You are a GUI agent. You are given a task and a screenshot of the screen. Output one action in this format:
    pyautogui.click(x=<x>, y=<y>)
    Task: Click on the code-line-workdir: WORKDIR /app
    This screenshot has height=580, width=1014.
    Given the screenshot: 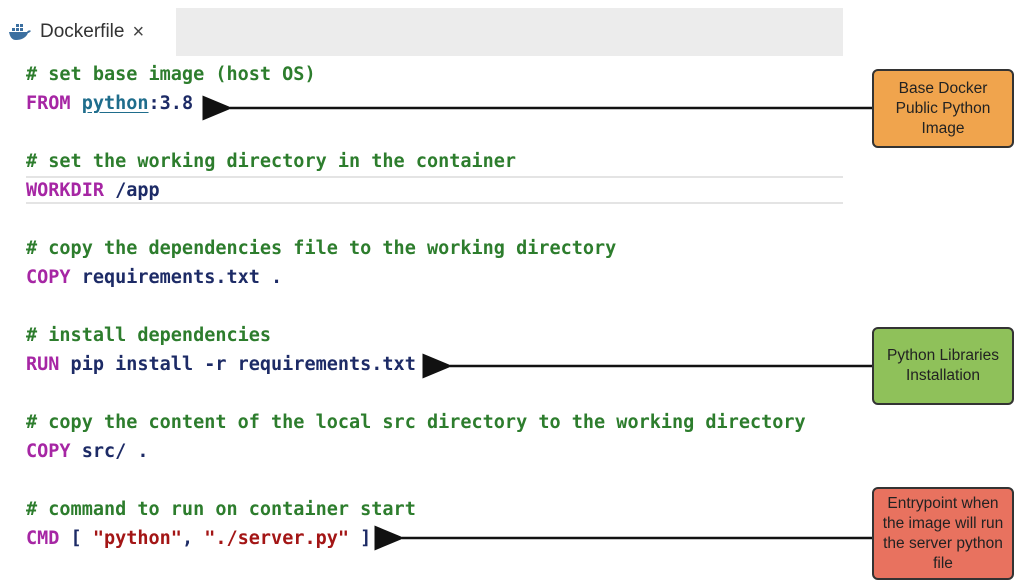 What is the action you would take?
    pyautogui.click(x=93, y=191)
    